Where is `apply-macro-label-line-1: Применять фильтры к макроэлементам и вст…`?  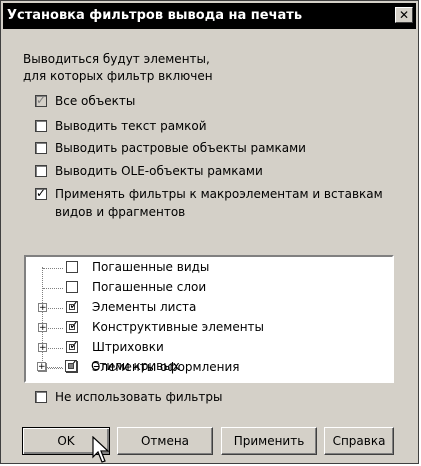 apply-macro-label-line-1: Применять фильтры к макроэлементам и вст… is located at coordinates (219, 194).